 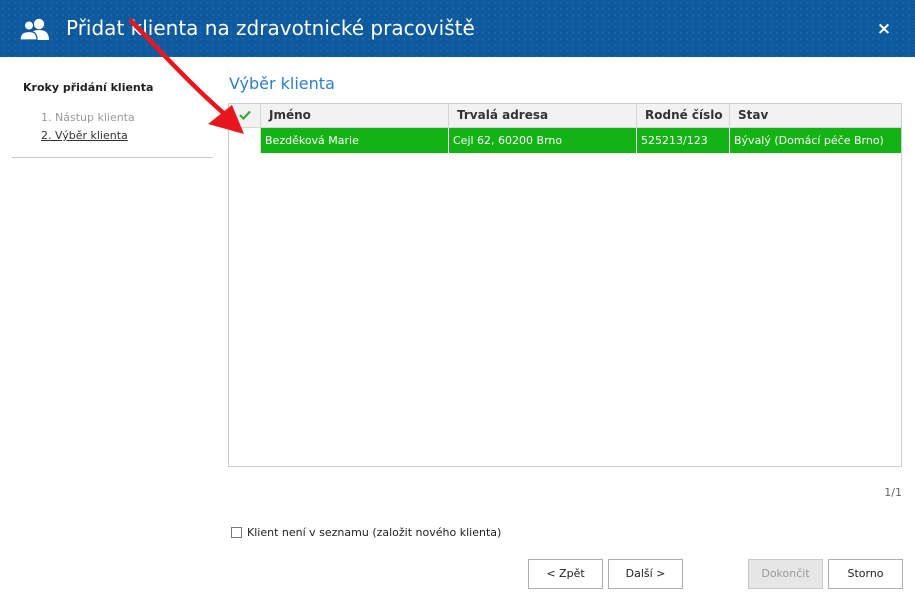 What do you see at coordinates (683, 115) in the screenshot?
I see `column-header-rodne-cislo: Rodné číslo` at bounding box center [683, 115].